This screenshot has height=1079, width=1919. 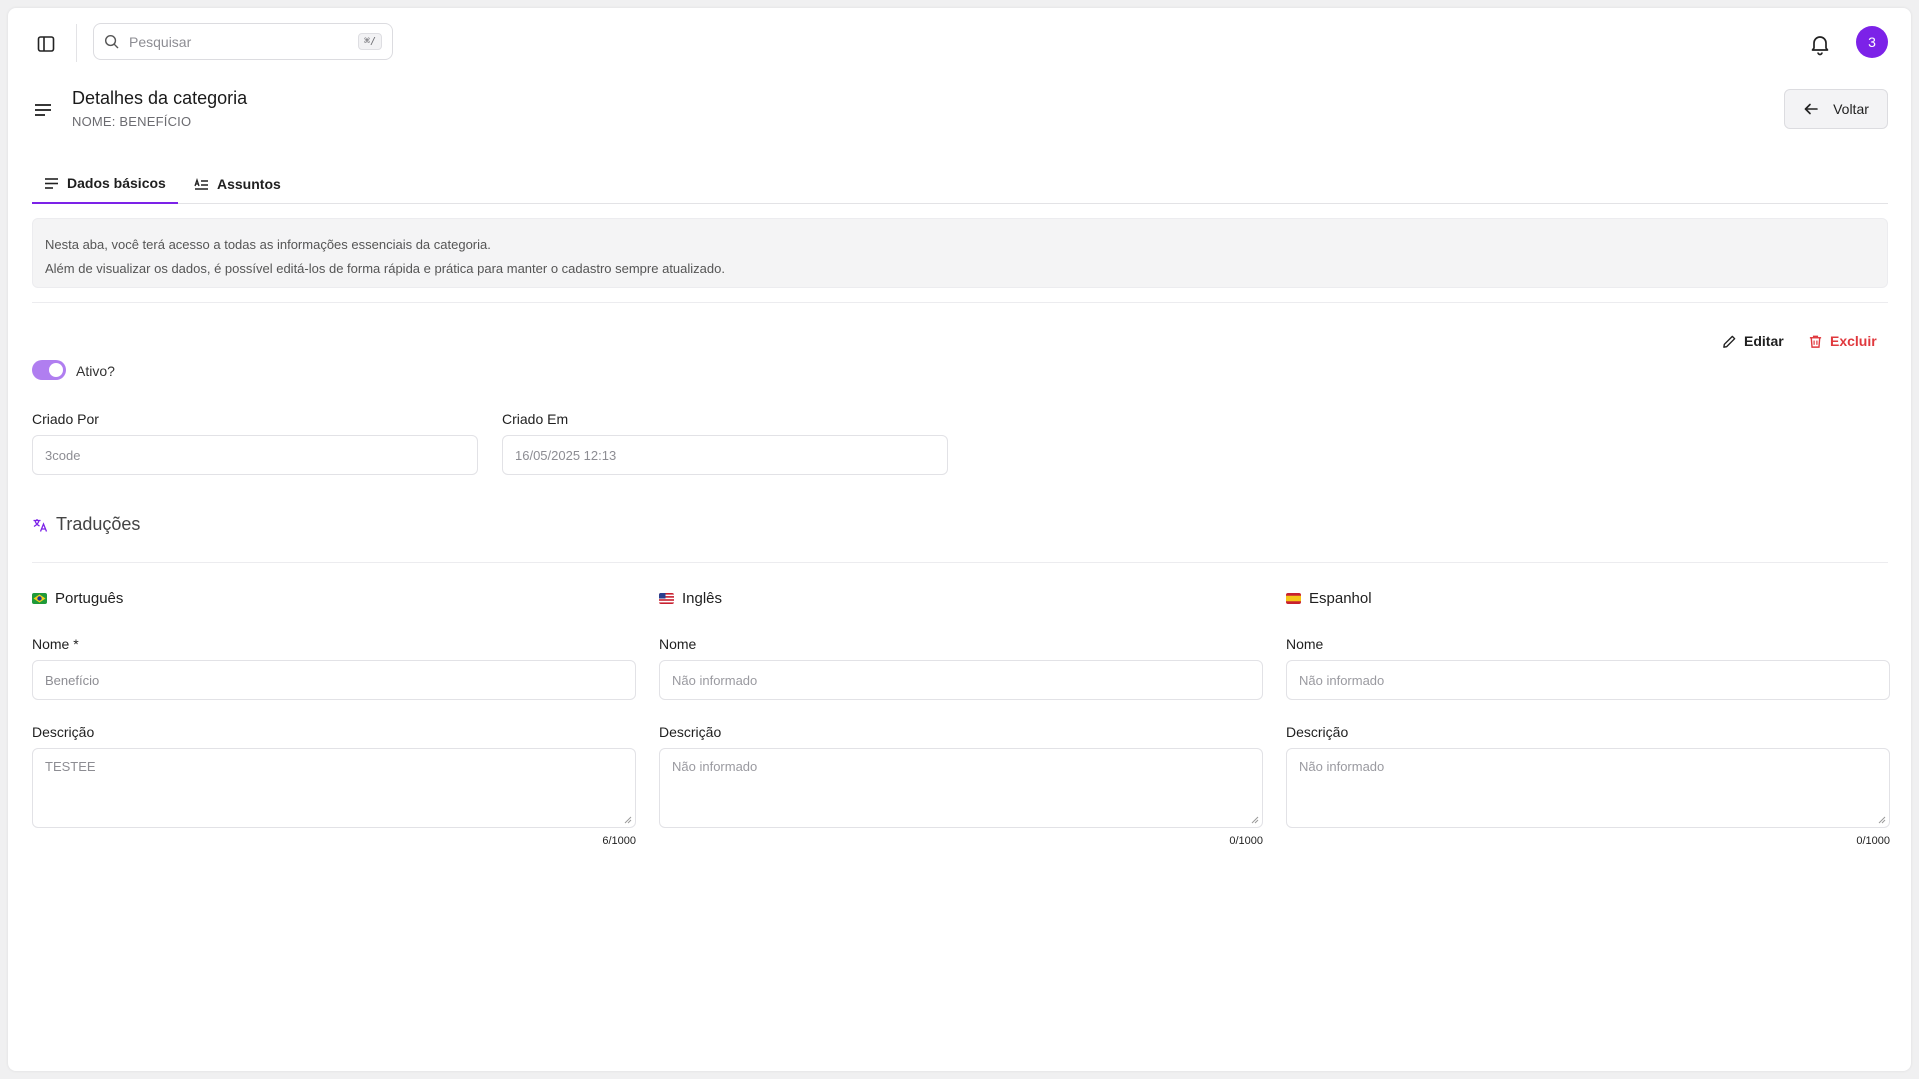 What do you see at coordinates (666, 598) in the screenshot?
I see `us-flag-icon` at bounding box center [666, 598].